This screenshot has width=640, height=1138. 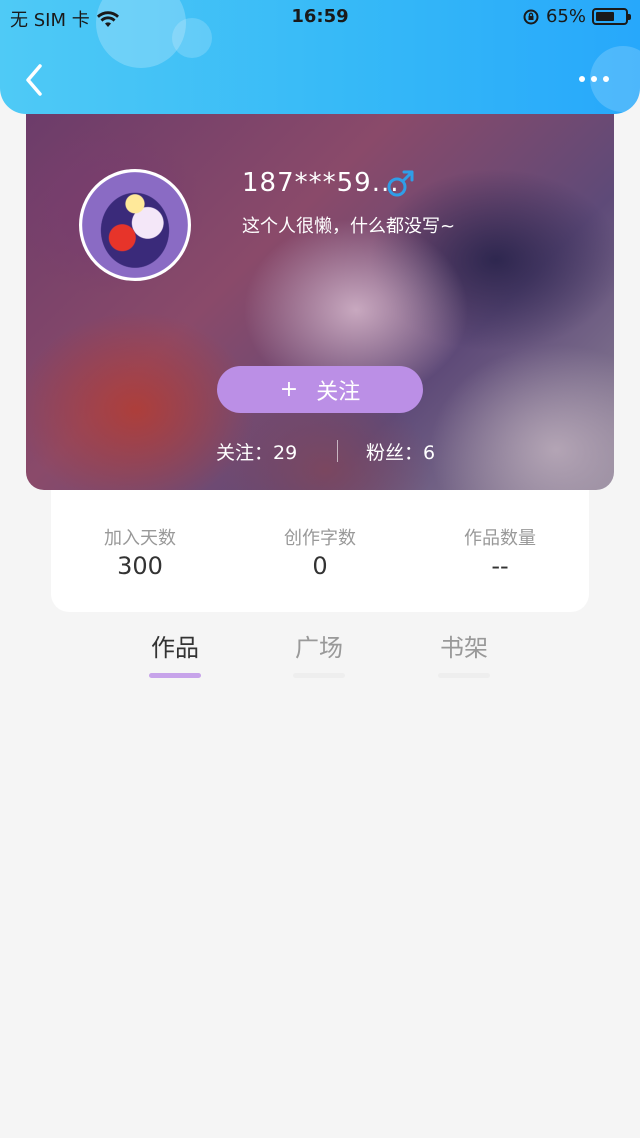 What do you see at coordinates (320, 566) in the screenshot?
I see `stat-value: 0` at bounding box center [320, 566].